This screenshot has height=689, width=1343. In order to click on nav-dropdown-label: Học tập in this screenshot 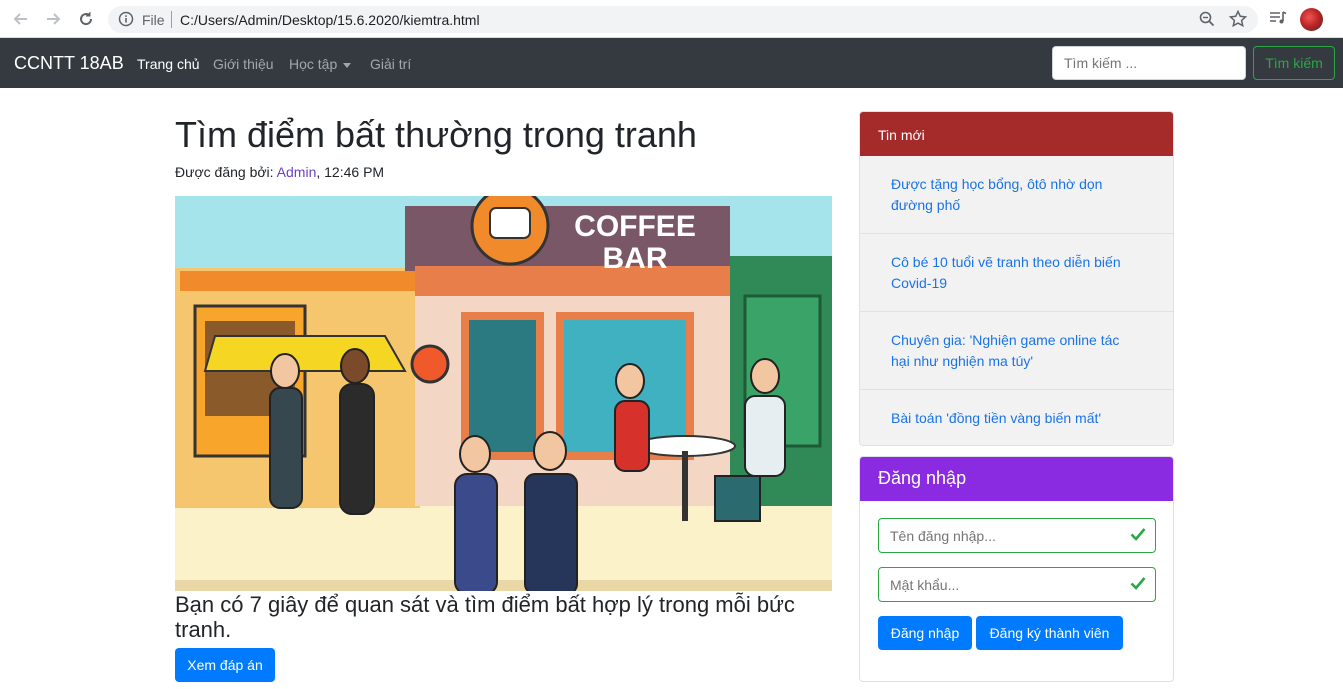, I will do `click(313, 64)`.